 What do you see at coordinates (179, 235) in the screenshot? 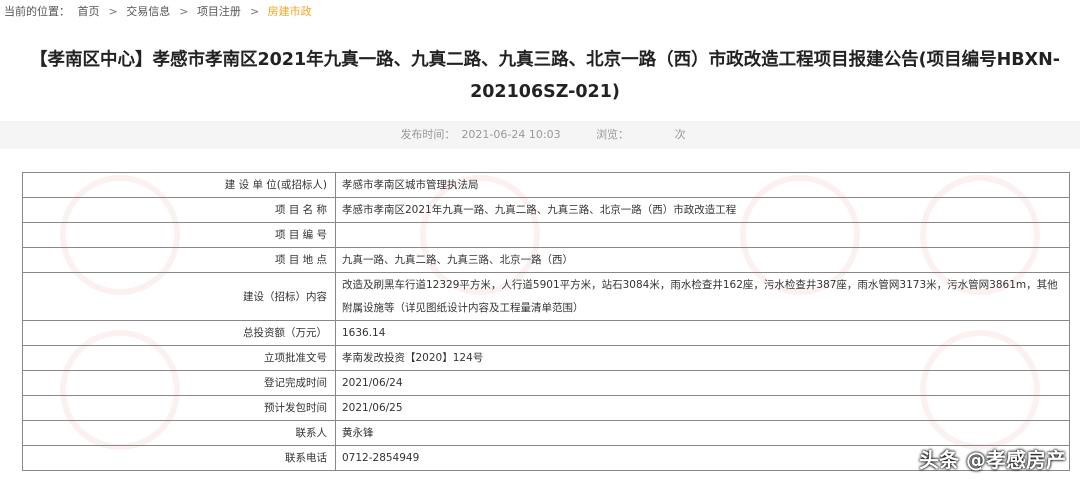
I see `row-label: 项 目 编 号` at bounding box center [179, 235].